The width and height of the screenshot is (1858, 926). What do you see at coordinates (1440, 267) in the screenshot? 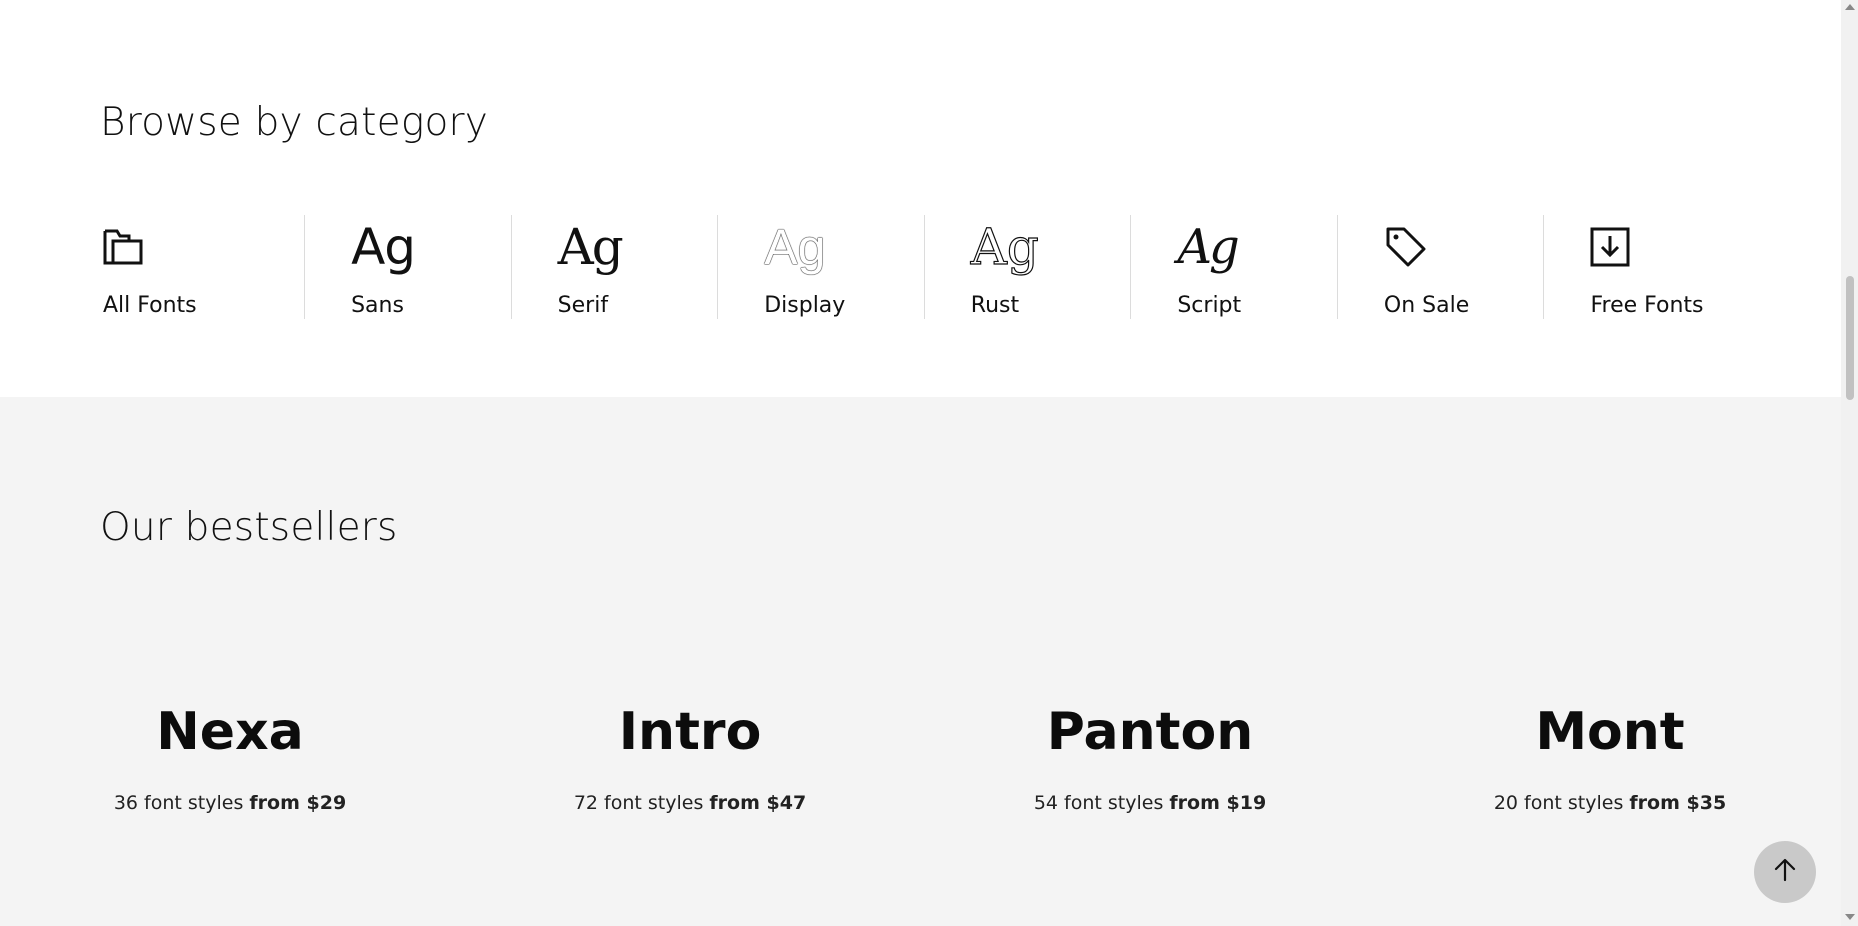
I see `category-on-sale: On Sale` at bounding box center [1440, 267].